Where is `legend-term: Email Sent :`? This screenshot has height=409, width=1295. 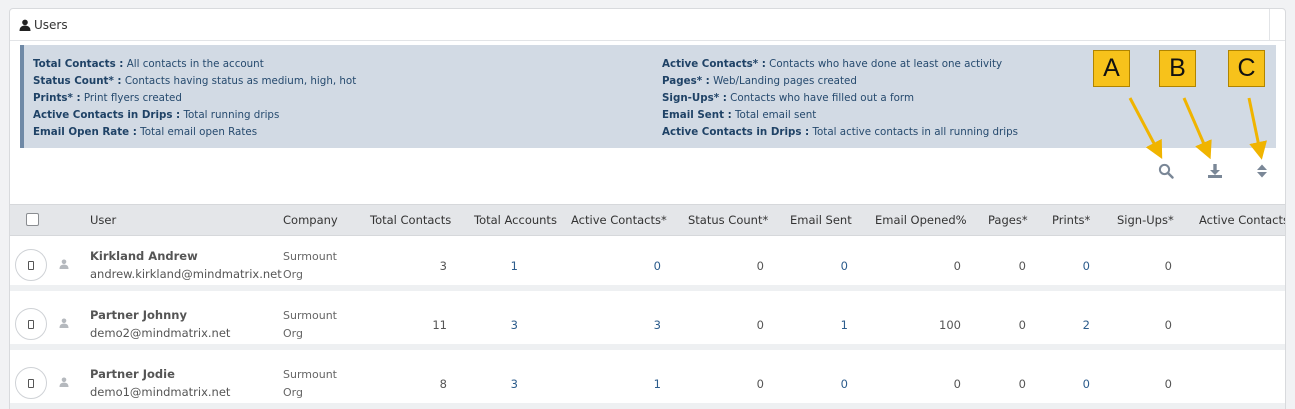
legend-term: Email Sent : is located at coordinates (697, 115).